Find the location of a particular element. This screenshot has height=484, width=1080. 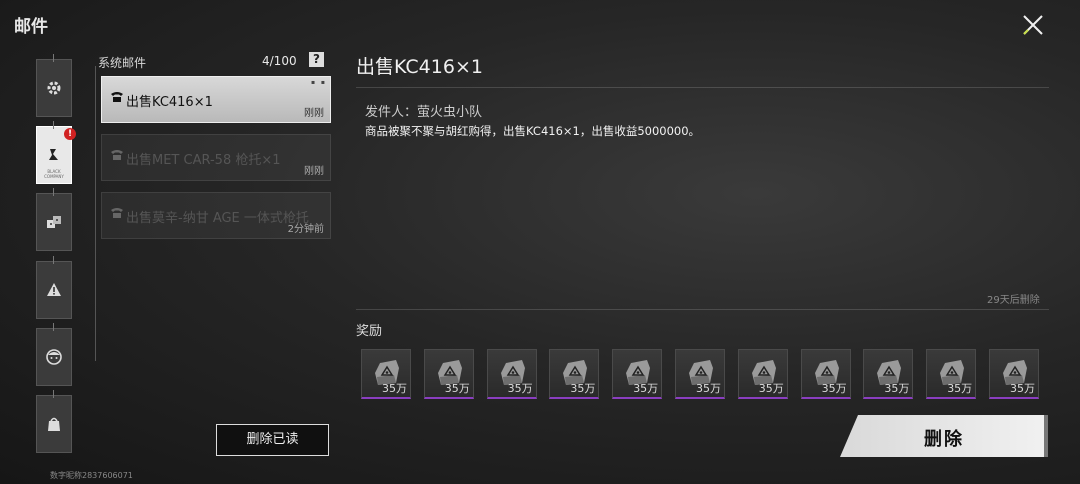

mail-subject: 出售KC416×1 is located at coordinates (169, 102).